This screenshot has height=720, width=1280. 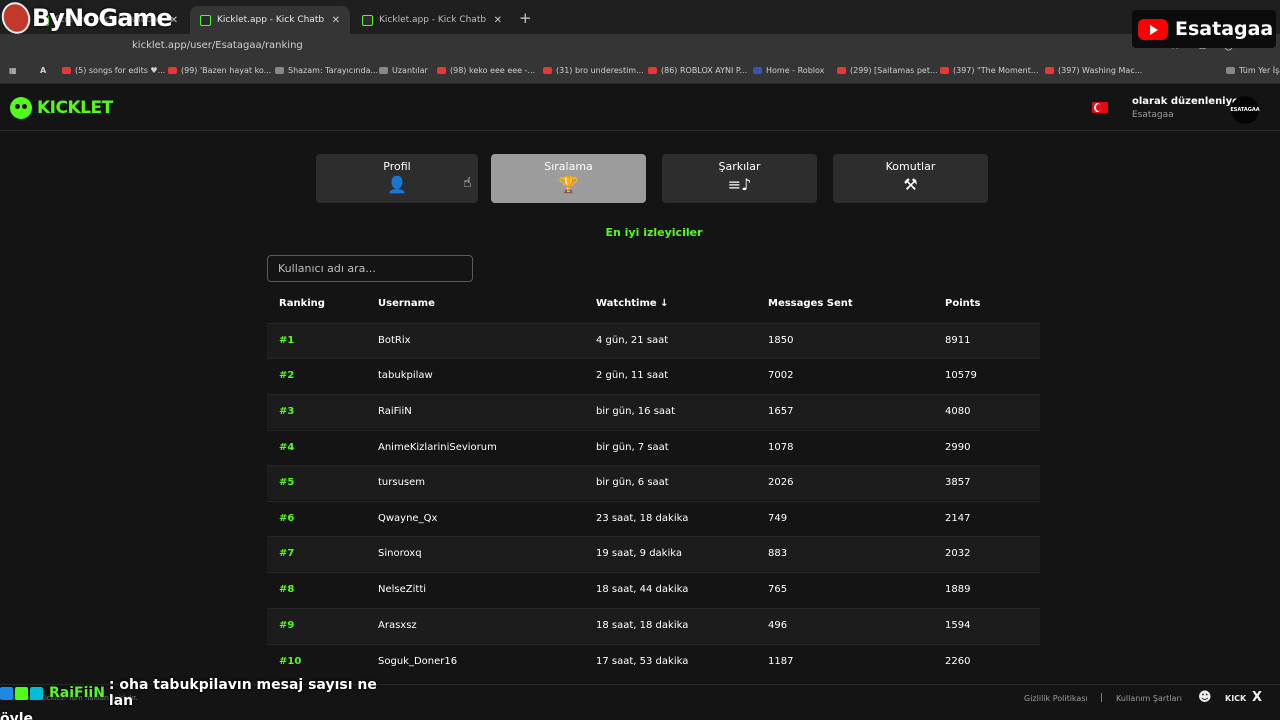 What do you see at coordinates (642, 589) in the screenshot?
I see `watchtime-value: 18 saat, 44 dakika` at bounding box center [642, 589].